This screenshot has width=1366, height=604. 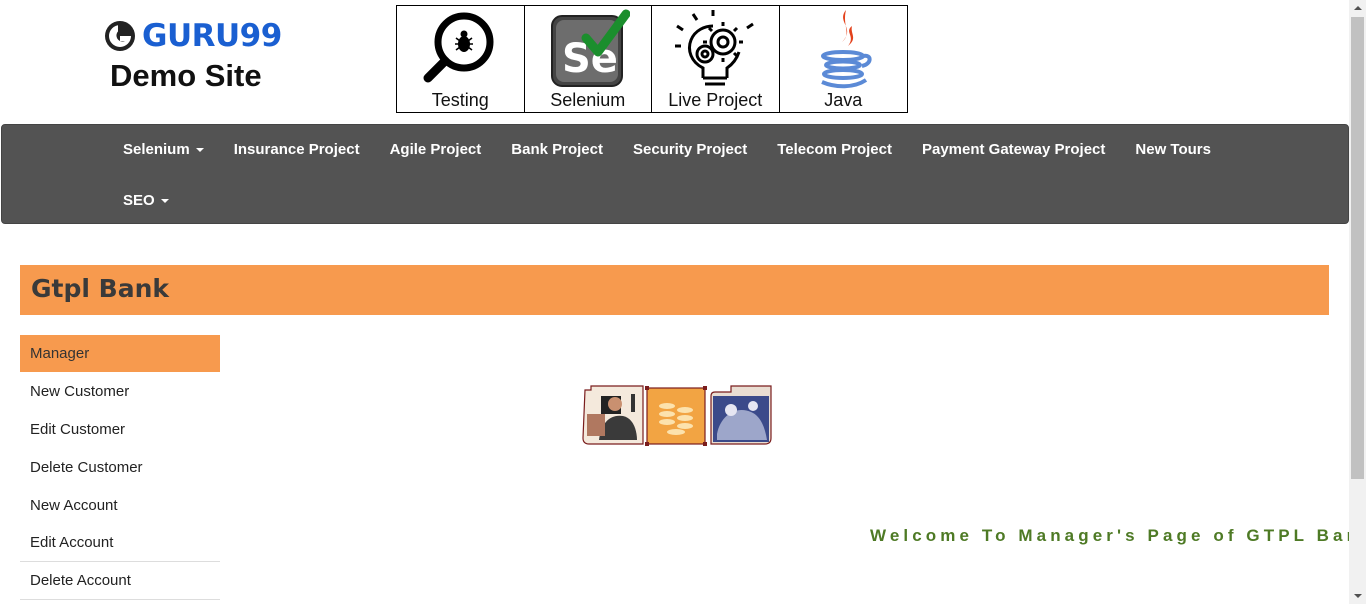 I want to click on menu-item-new-customer: New Customer, so click(x=120, y=391).